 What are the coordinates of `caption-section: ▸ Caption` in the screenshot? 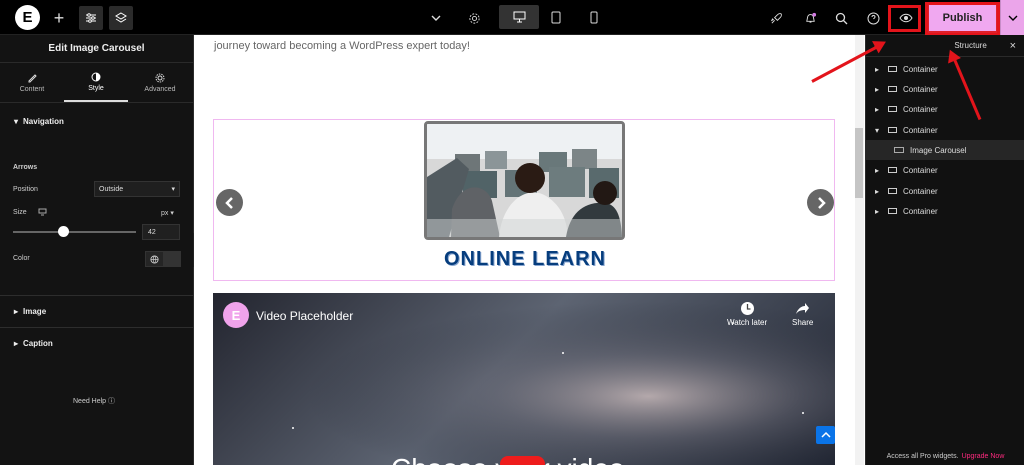 It's located at (26, 343).